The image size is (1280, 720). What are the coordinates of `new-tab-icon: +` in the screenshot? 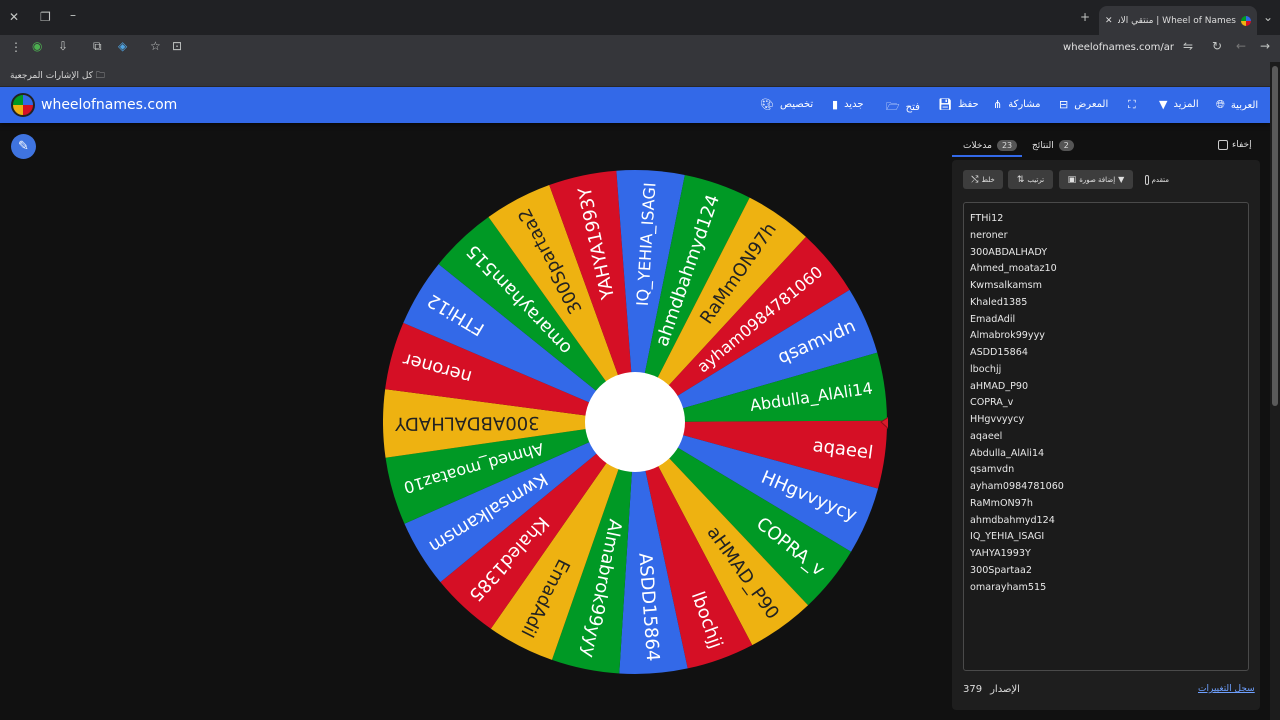 It's located at (1085, 17).